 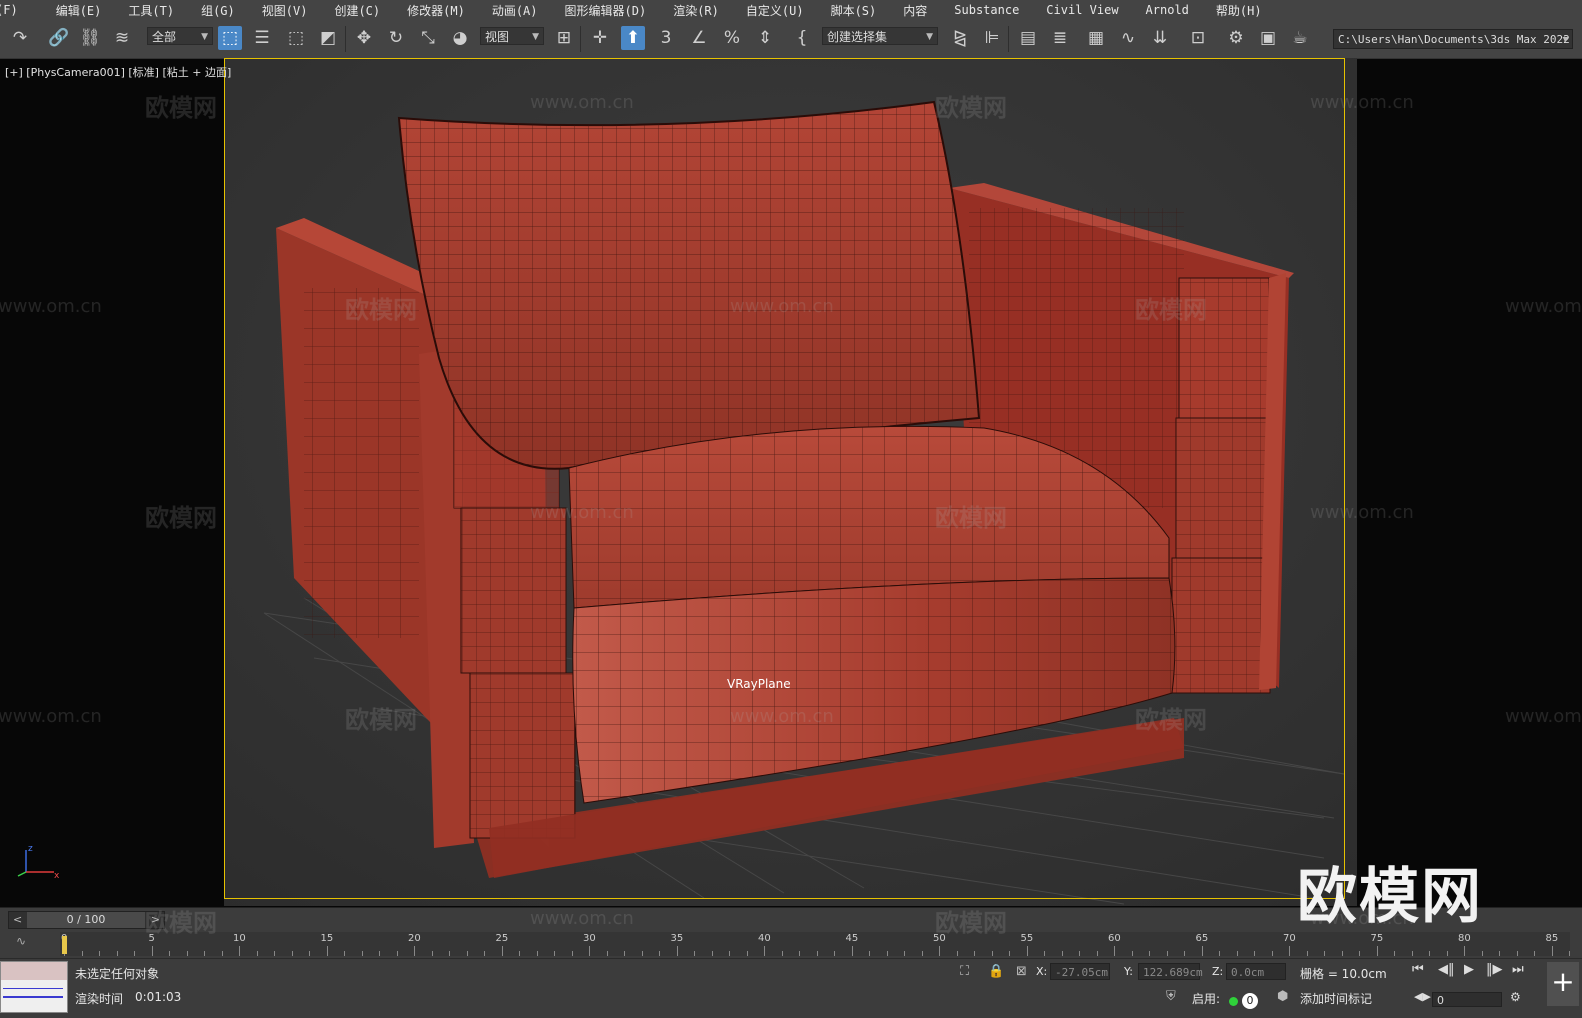 What do you see at coordinates (1160, 38) in the screenshot?
I see `schematic-view-icon: ⇊` at bounding box center [1160, 38].